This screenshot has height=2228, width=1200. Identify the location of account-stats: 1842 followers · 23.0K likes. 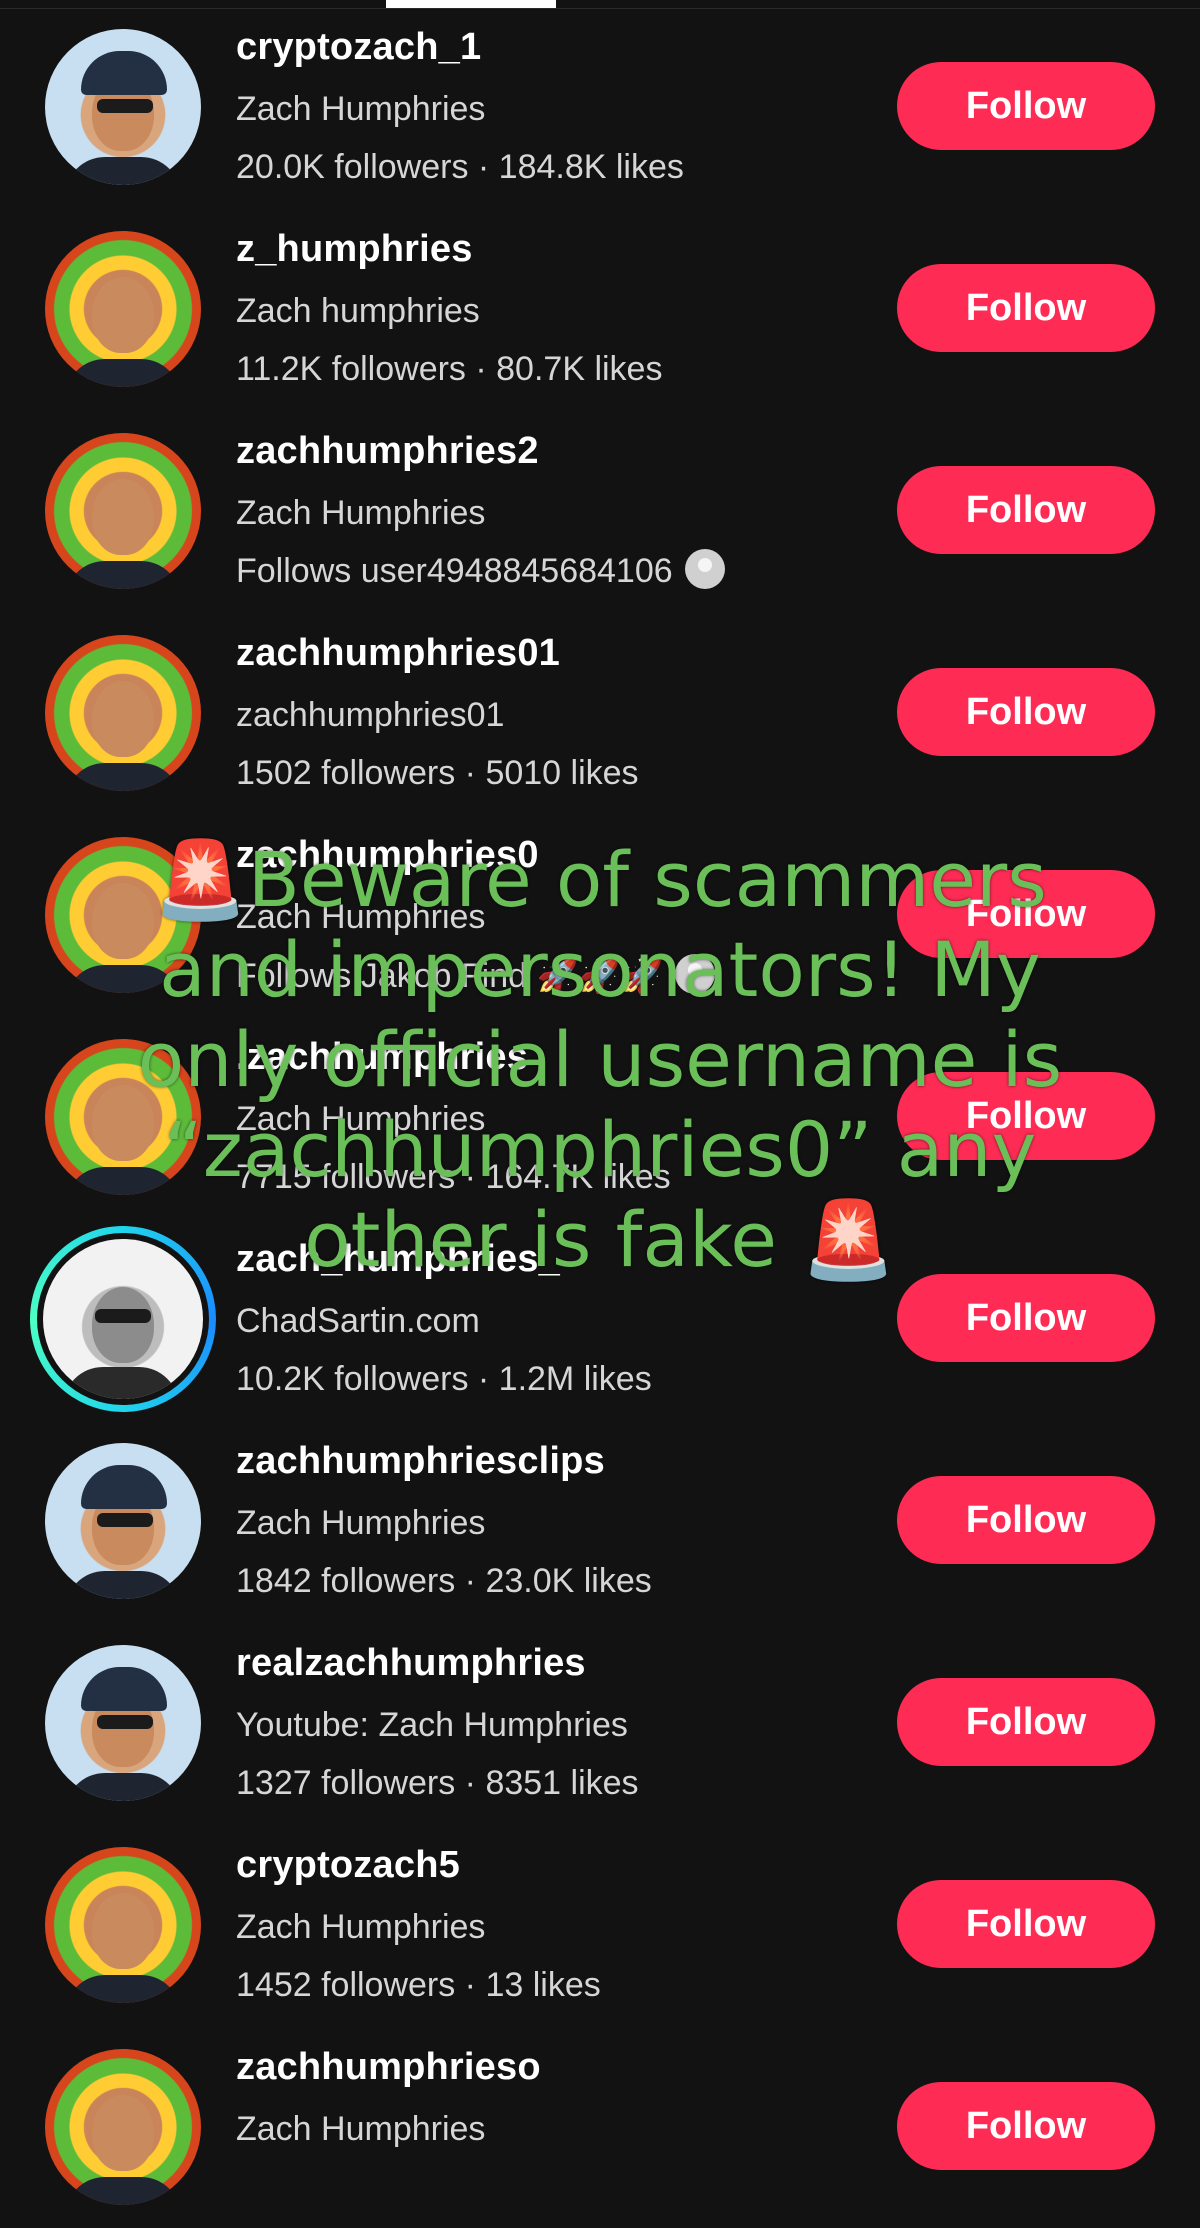
(444, 1581).